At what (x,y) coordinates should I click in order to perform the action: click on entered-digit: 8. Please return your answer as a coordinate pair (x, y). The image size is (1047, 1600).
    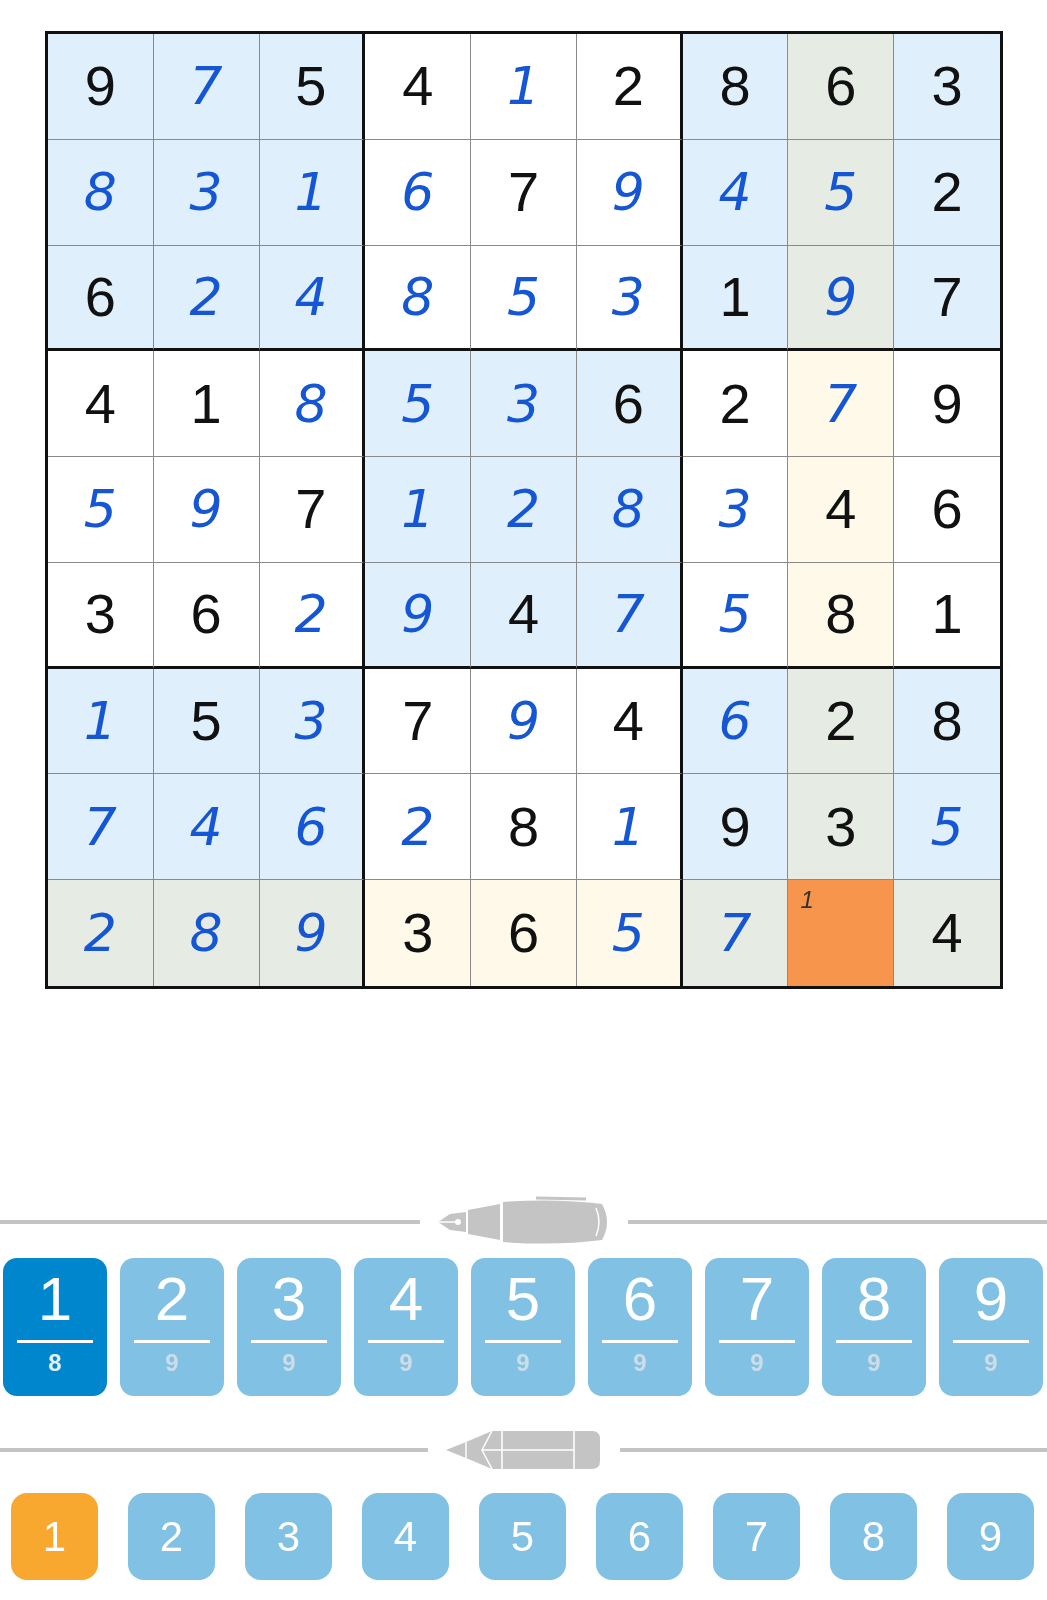
    Looking at the image, I should click on (206, 933).